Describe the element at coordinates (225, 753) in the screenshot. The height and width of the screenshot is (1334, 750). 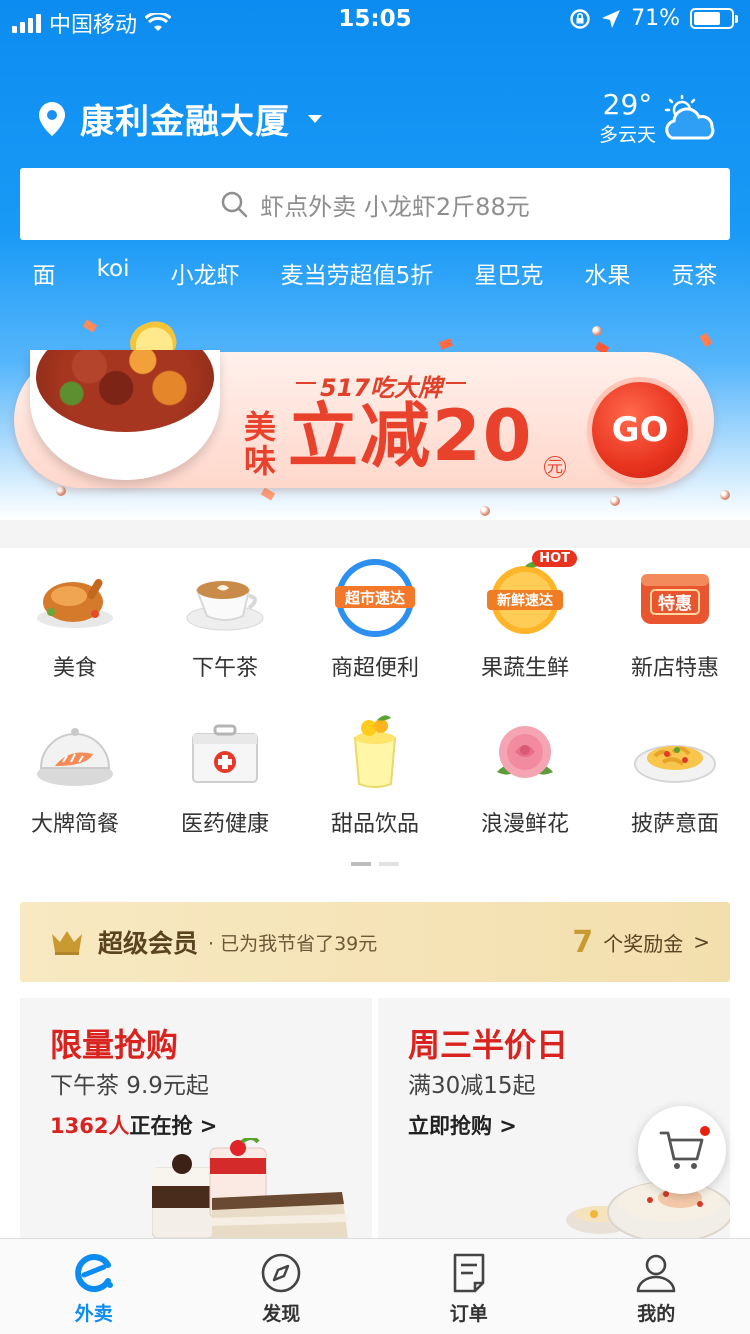
I see `medicine-box-icon` at that location.